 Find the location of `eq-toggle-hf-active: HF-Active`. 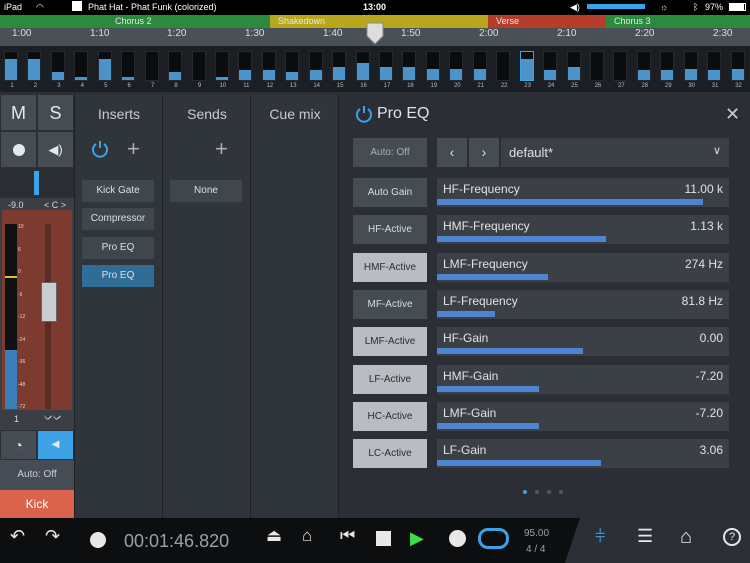

eq-toggle-hf-active: HF-Active is located at coordinates (390, 230).